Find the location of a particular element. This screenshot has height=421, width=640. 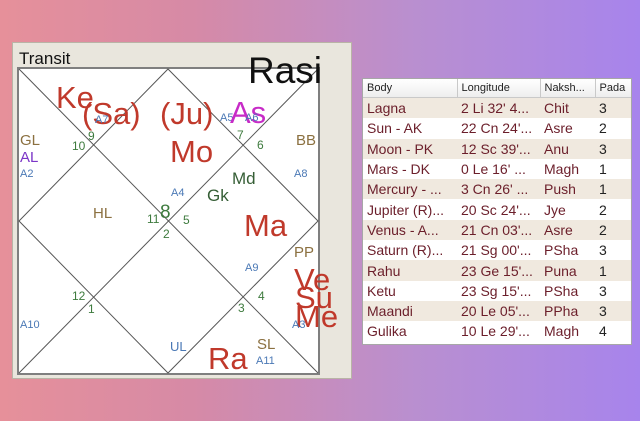

table-row: Mars - DK 0 Le 16' ... Magh 1 is located at coordinates (497, 169).